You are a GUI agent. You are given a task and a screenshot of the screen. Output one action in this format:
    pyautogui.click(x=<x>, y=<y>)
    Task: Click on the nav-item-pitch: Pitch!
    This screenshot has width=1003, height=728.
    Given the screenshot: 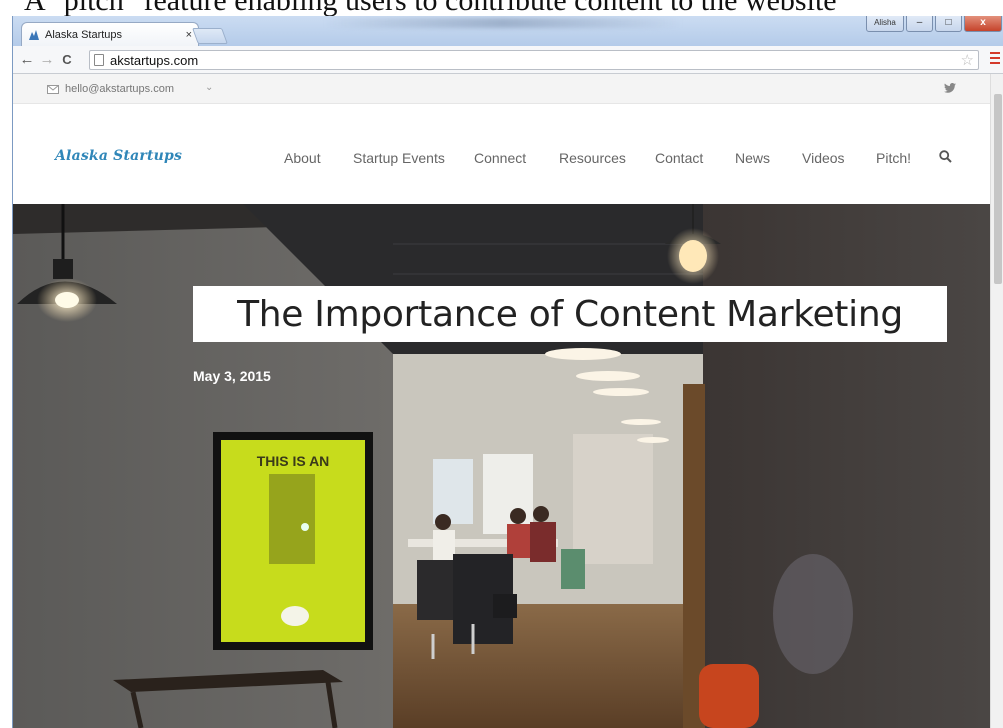 What is the action you would take?
    pyautogui.click(x=893, y=158)
    